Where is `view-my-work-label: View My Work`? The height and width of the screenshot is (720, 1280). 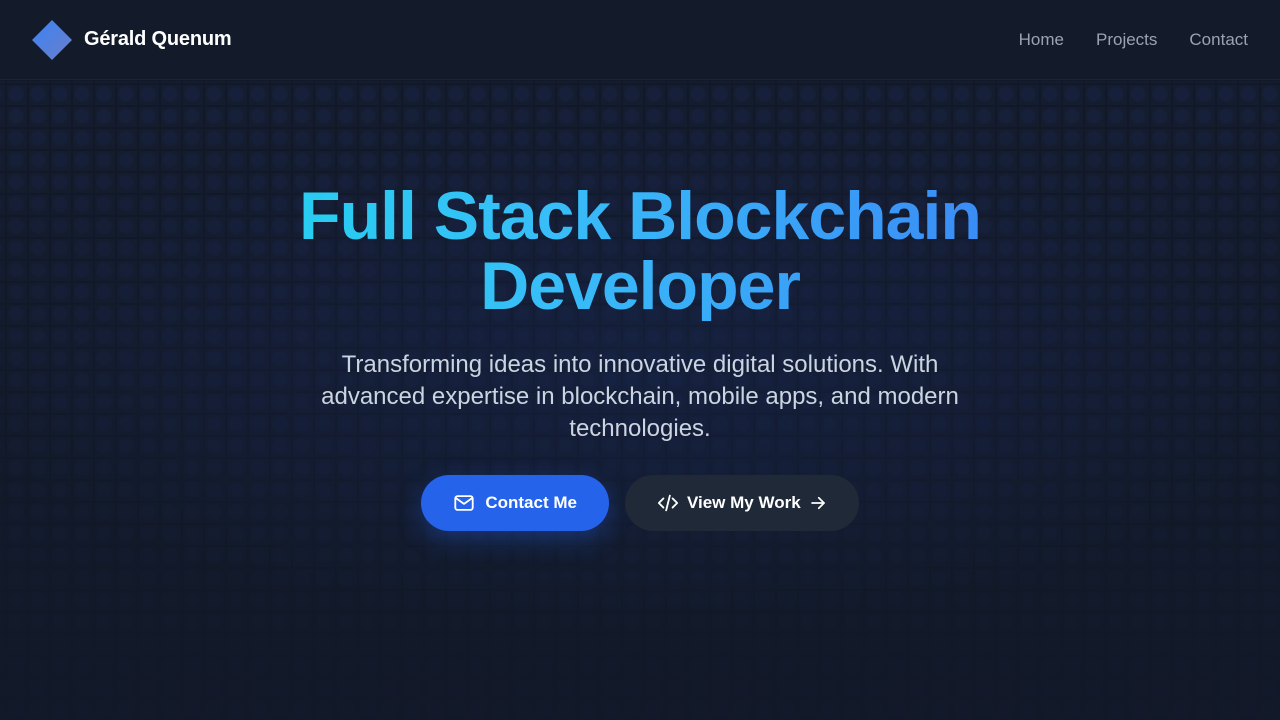
view-my-work-label: View My Work is located at coordinates (743, 502).